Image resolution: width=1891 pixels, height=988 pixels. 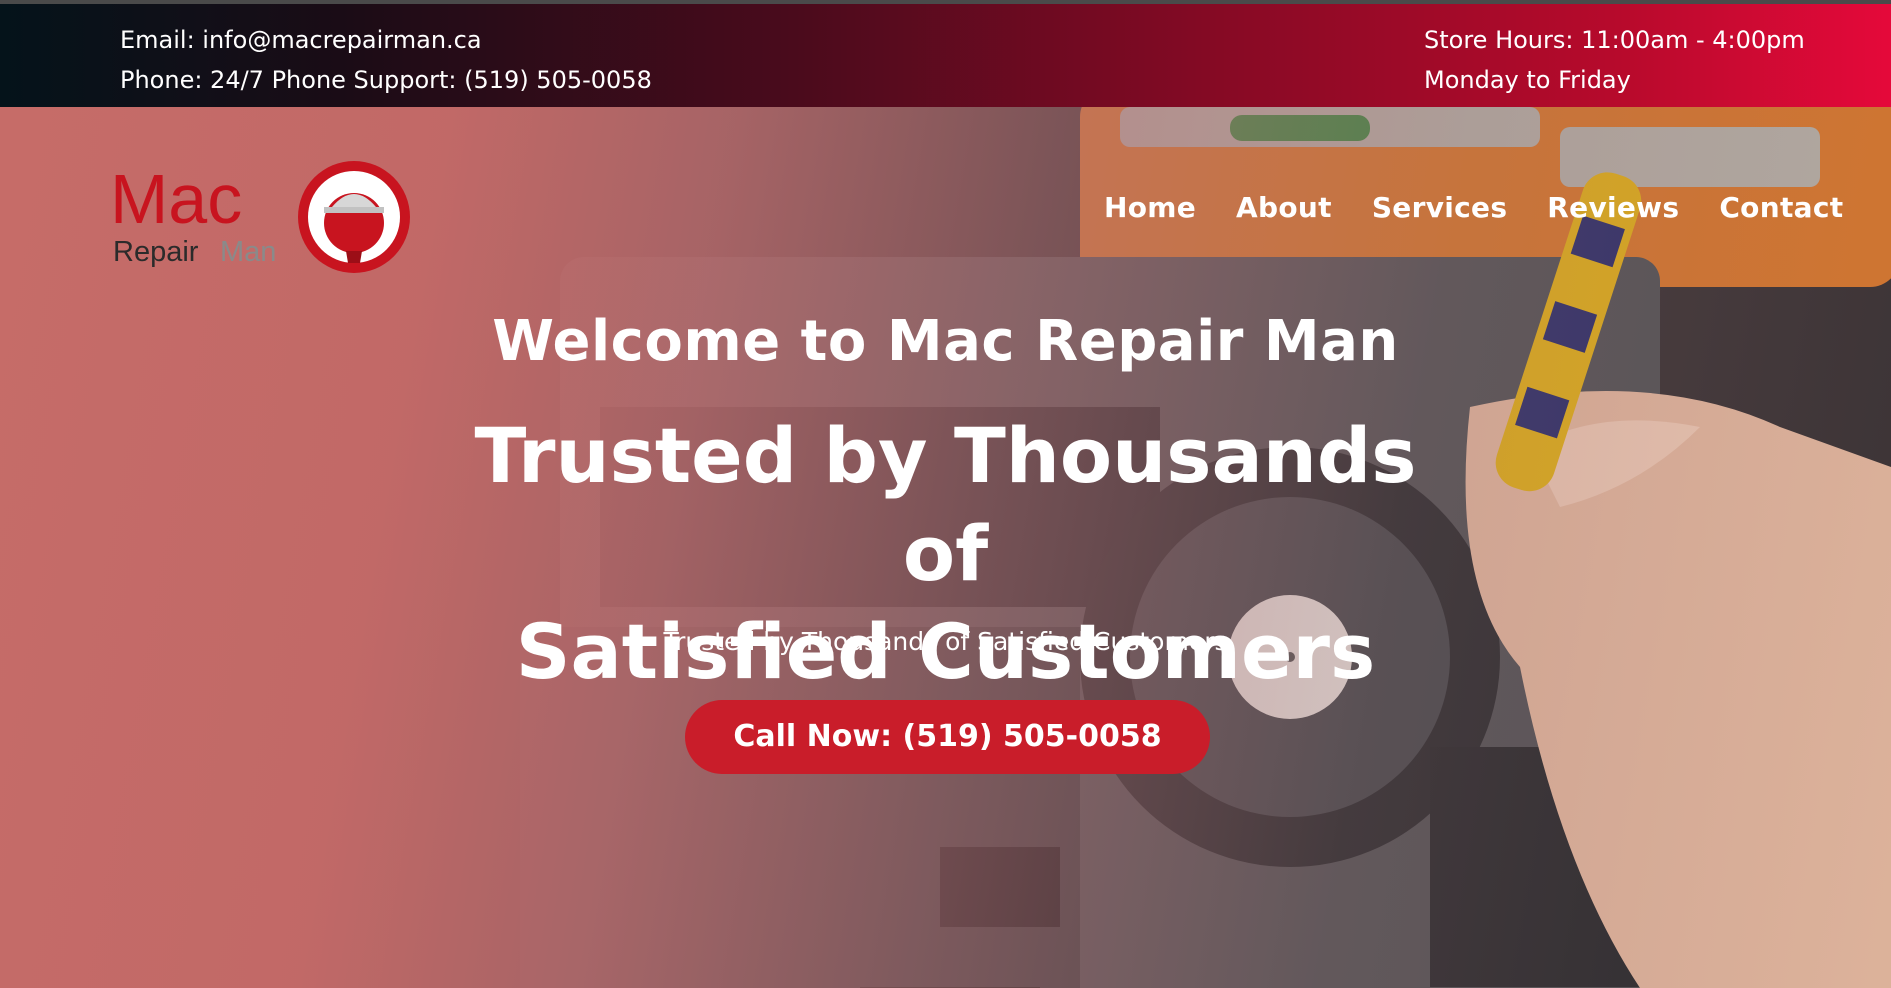 What do you see at coordinates (1527, 80) in the screenshot?
I see `store-days-text: Monday to Friday` at bounding box center [1527, 80].